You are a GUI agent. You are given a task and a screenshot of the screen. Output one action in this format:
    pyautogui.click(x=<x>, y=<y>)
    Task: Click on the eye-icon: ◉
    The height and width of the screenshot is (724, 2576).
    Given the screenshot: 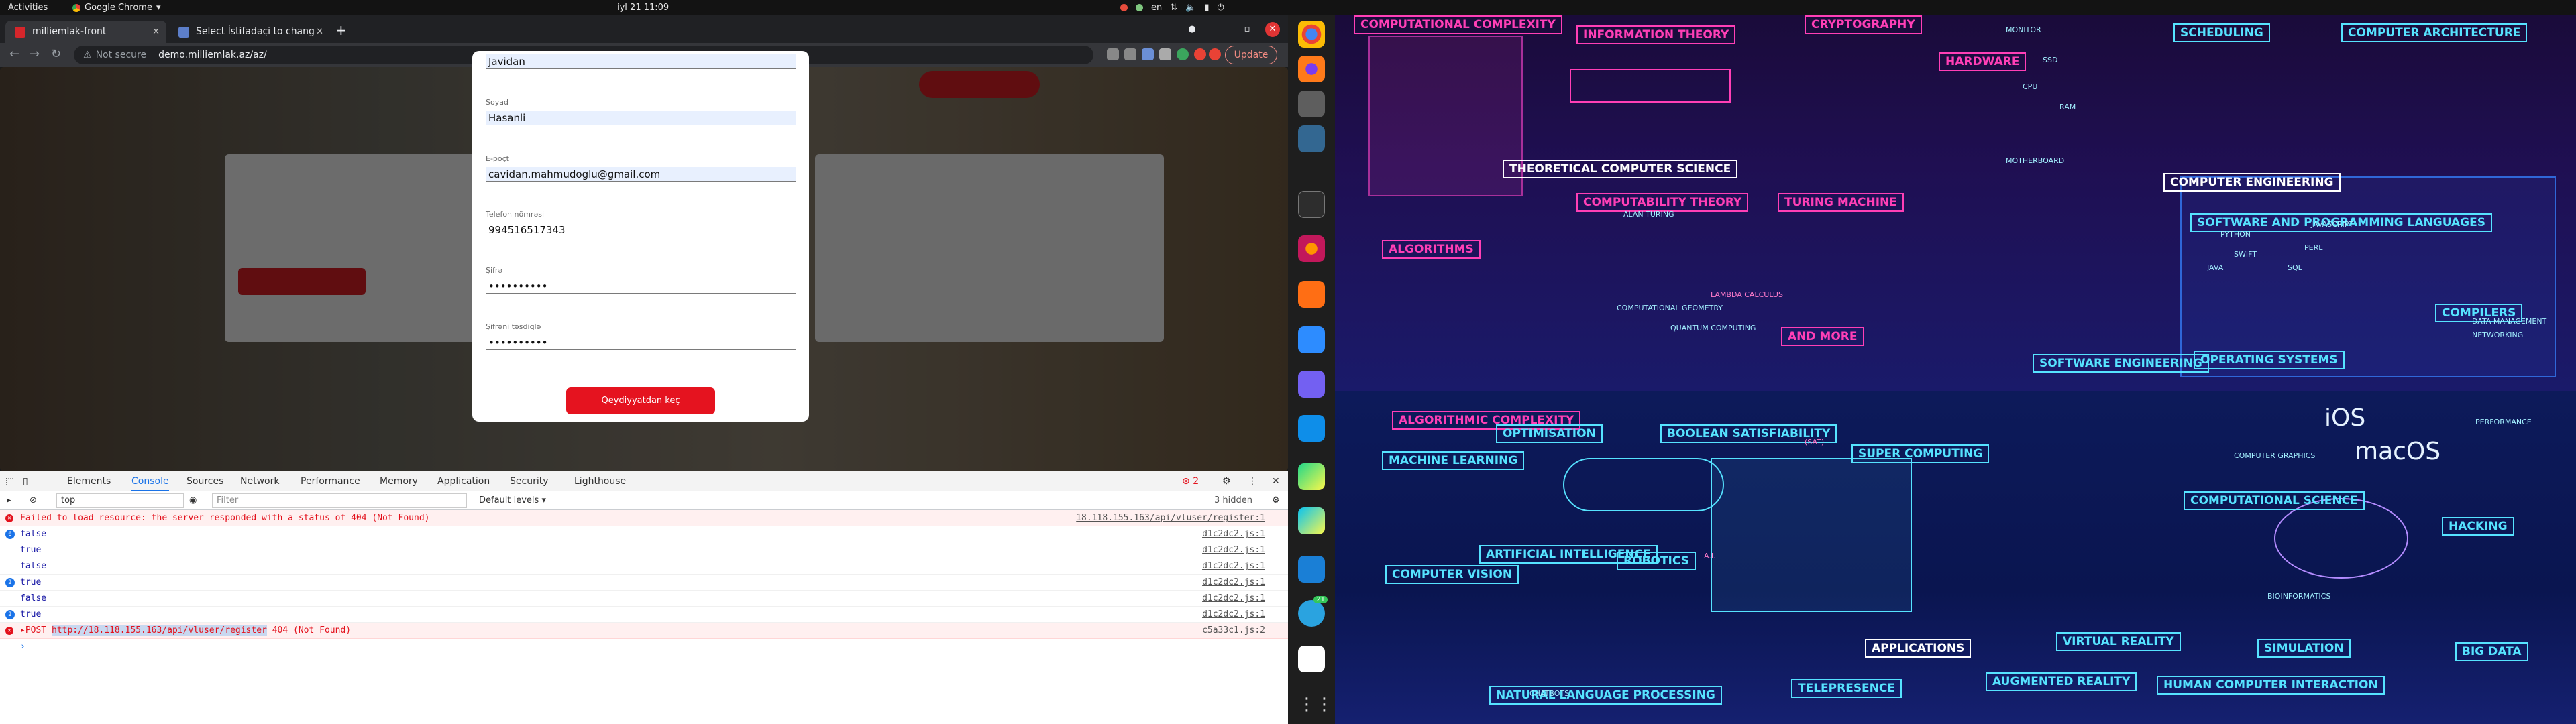 What is the action you would take?
    pyautogui.click(x=193, y=500)
    